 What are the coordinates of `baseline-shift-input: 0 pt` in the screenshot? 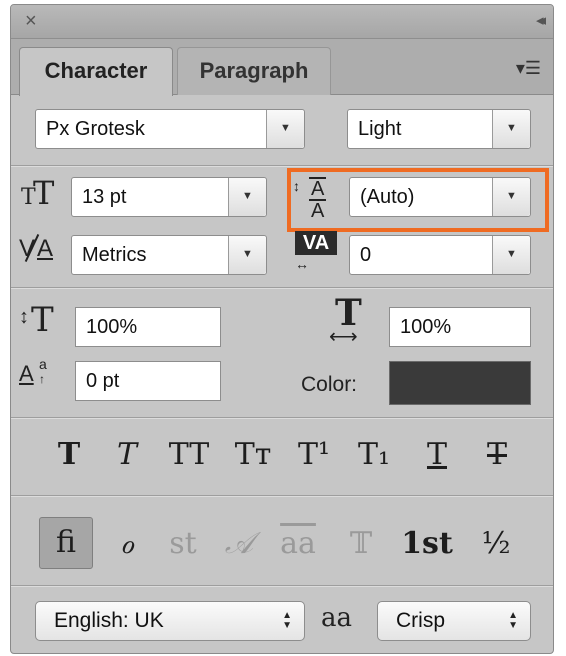 It's located at (148, 381).